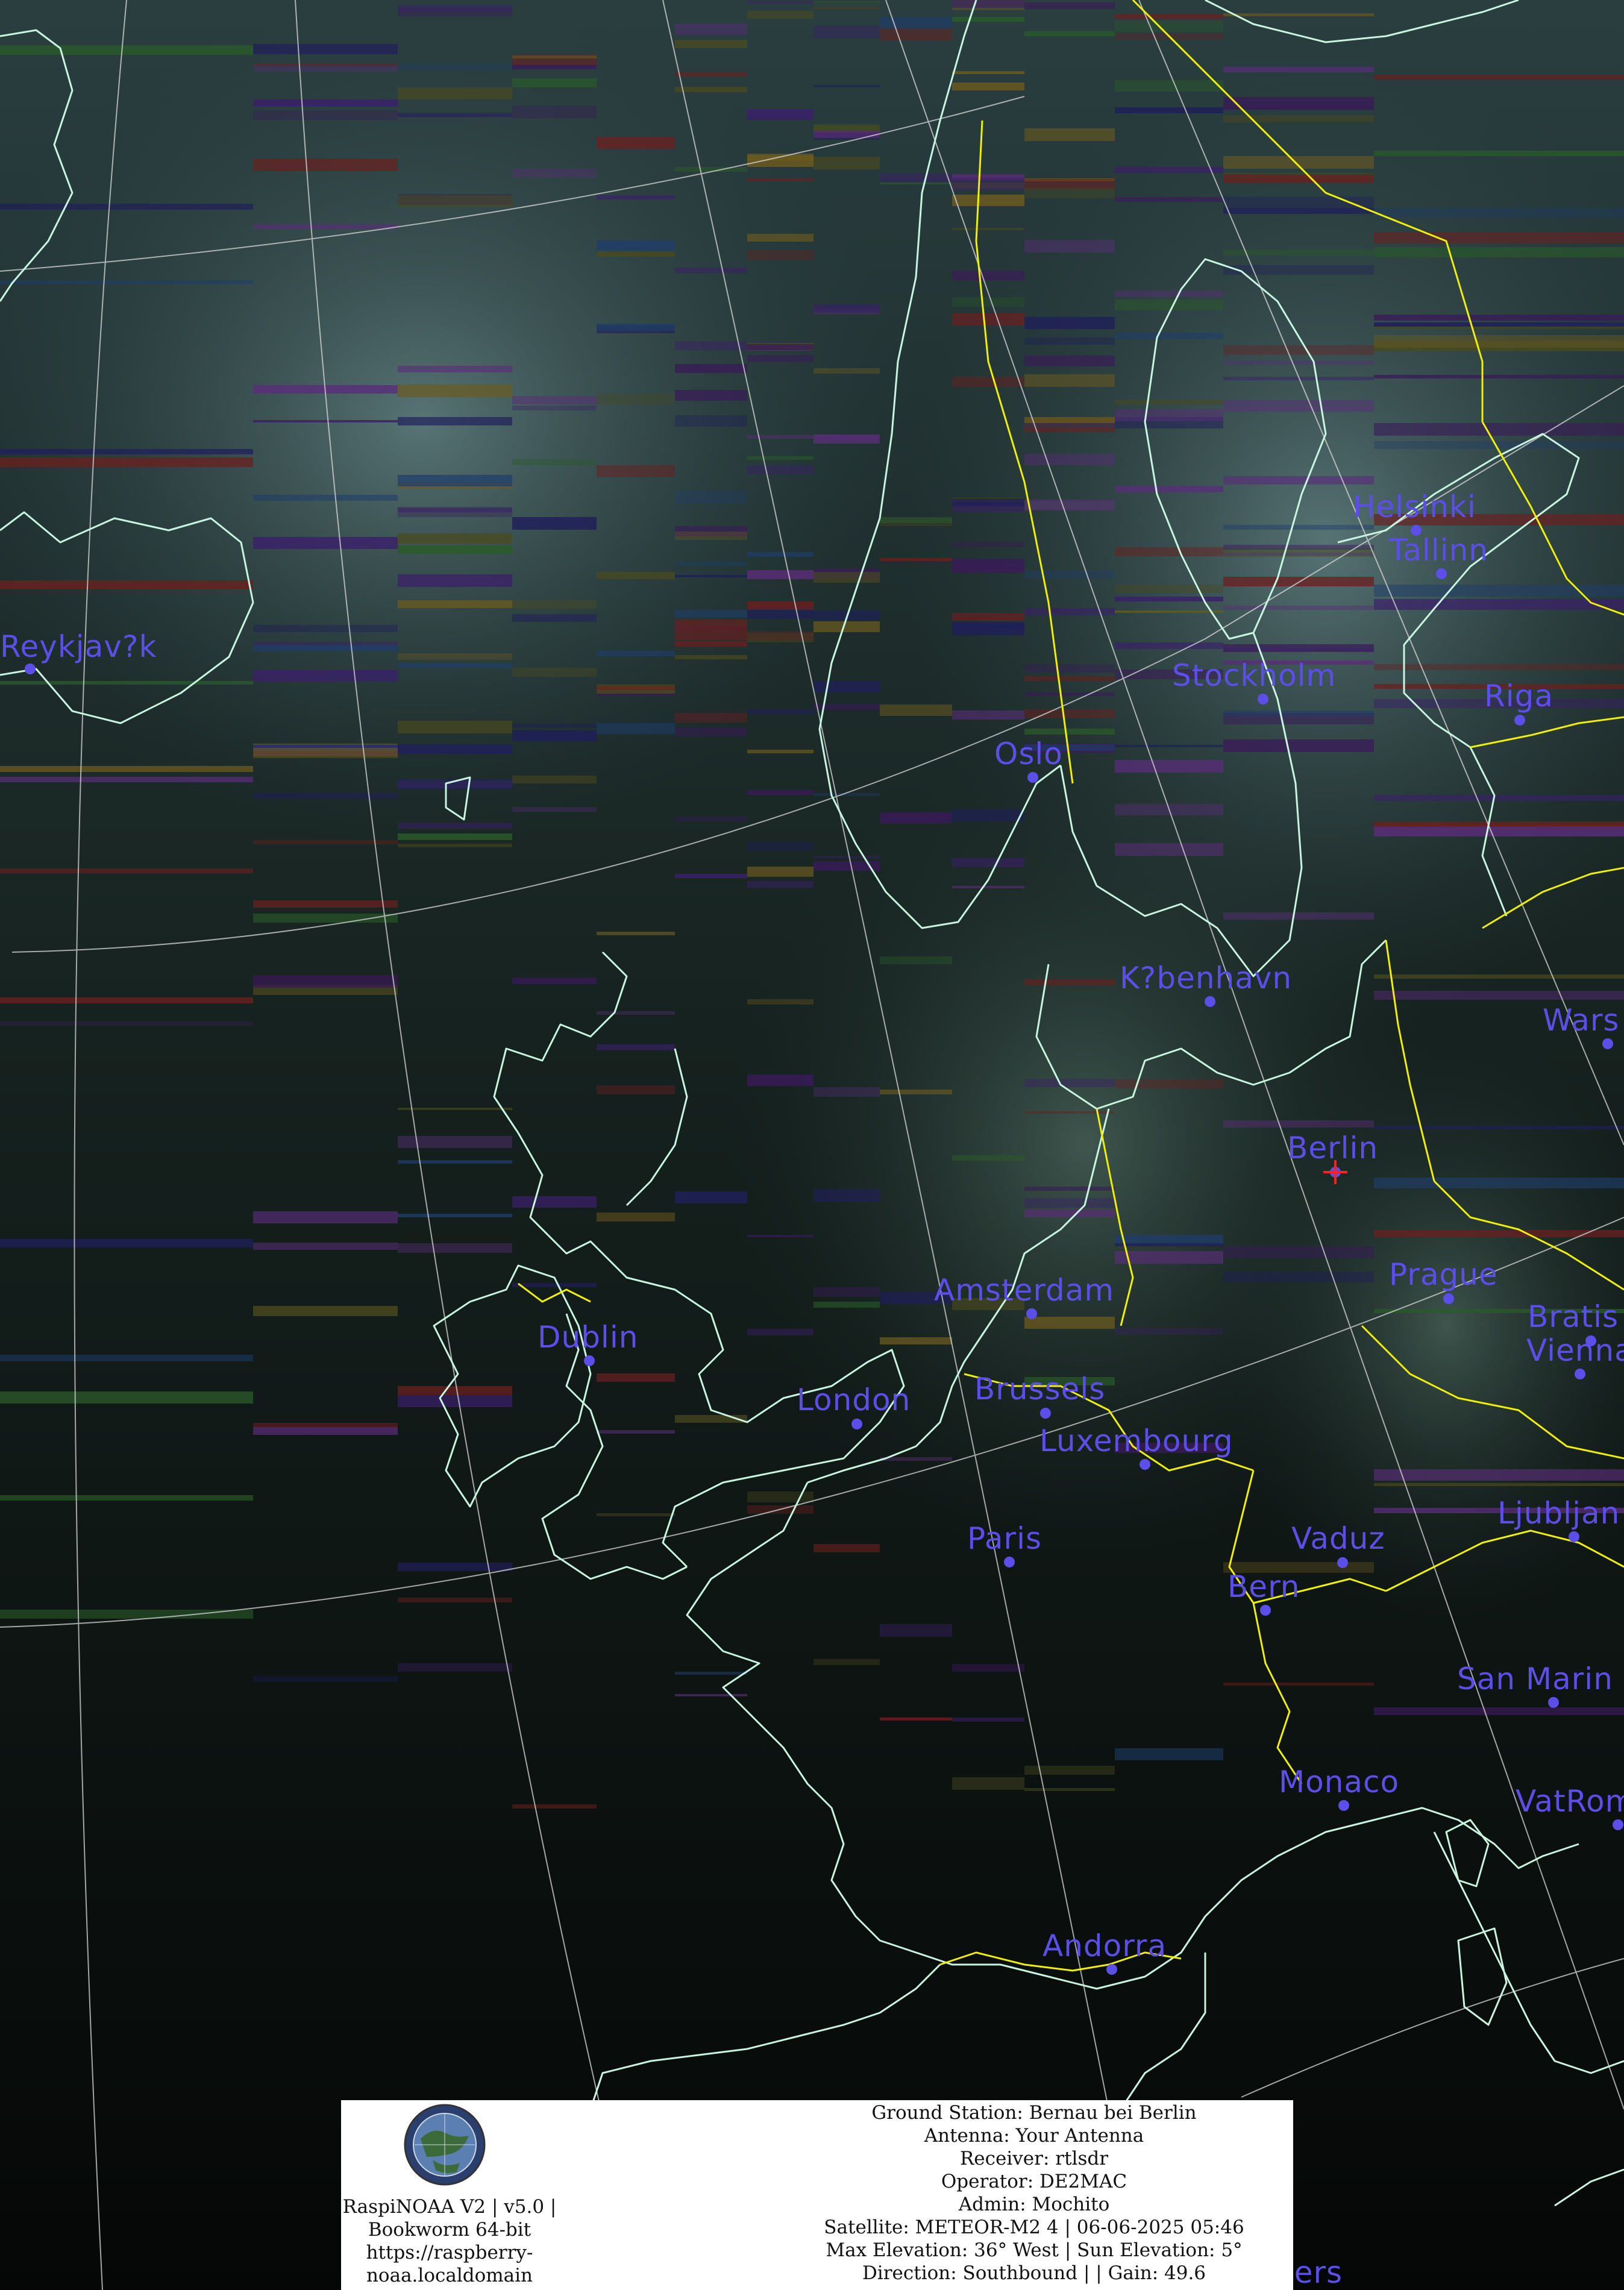 The image size is (1624, 2290). Describe the element at coordinates (1518, 696) in the screenshot. I see `city-label: Riga` at that location.